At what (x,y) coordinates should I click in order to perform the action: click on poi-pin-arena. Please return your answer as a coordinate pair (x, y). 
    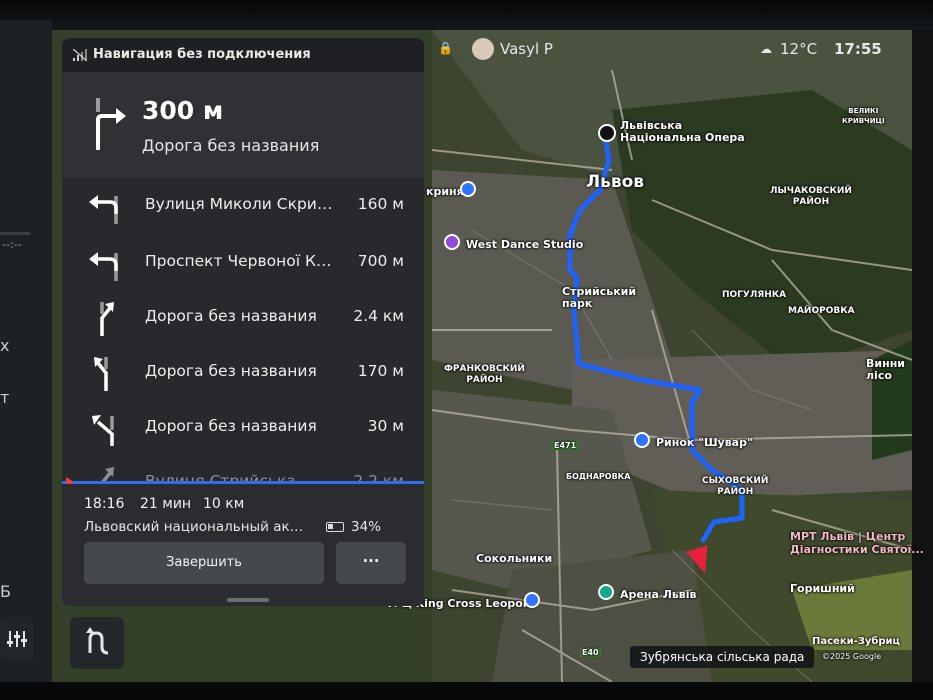
    Looking at the image, I should click on (606, 592).